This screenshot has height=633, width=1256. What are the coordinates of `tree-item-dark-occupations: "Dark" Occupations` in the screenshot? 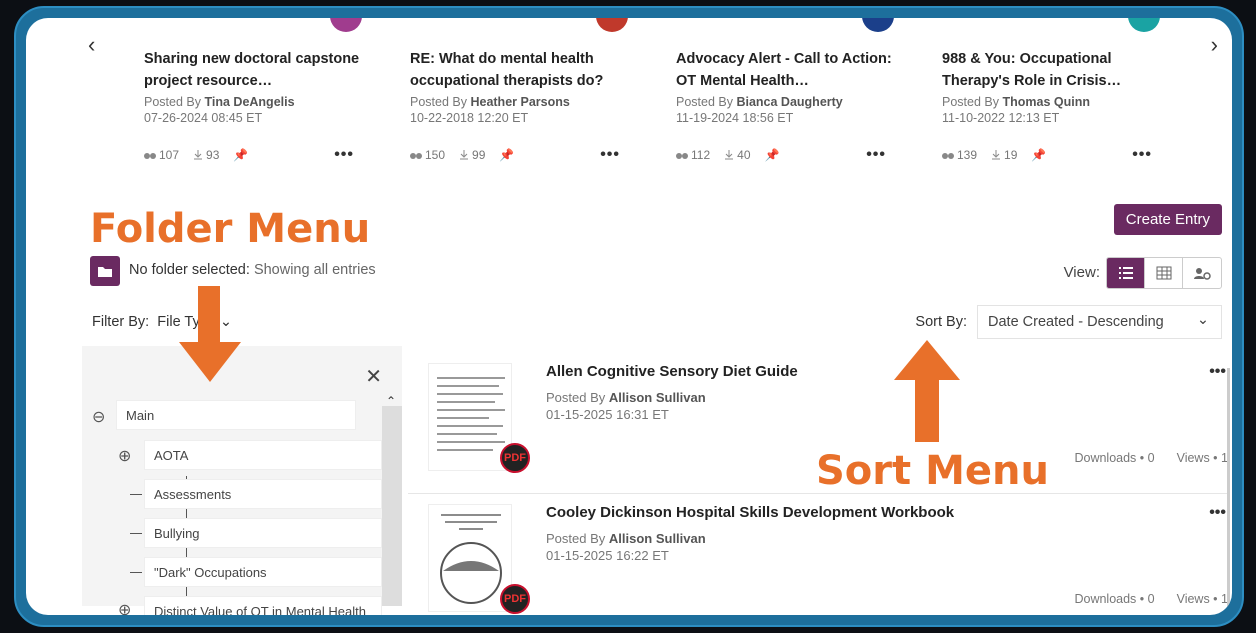 It's located at (263, 572).